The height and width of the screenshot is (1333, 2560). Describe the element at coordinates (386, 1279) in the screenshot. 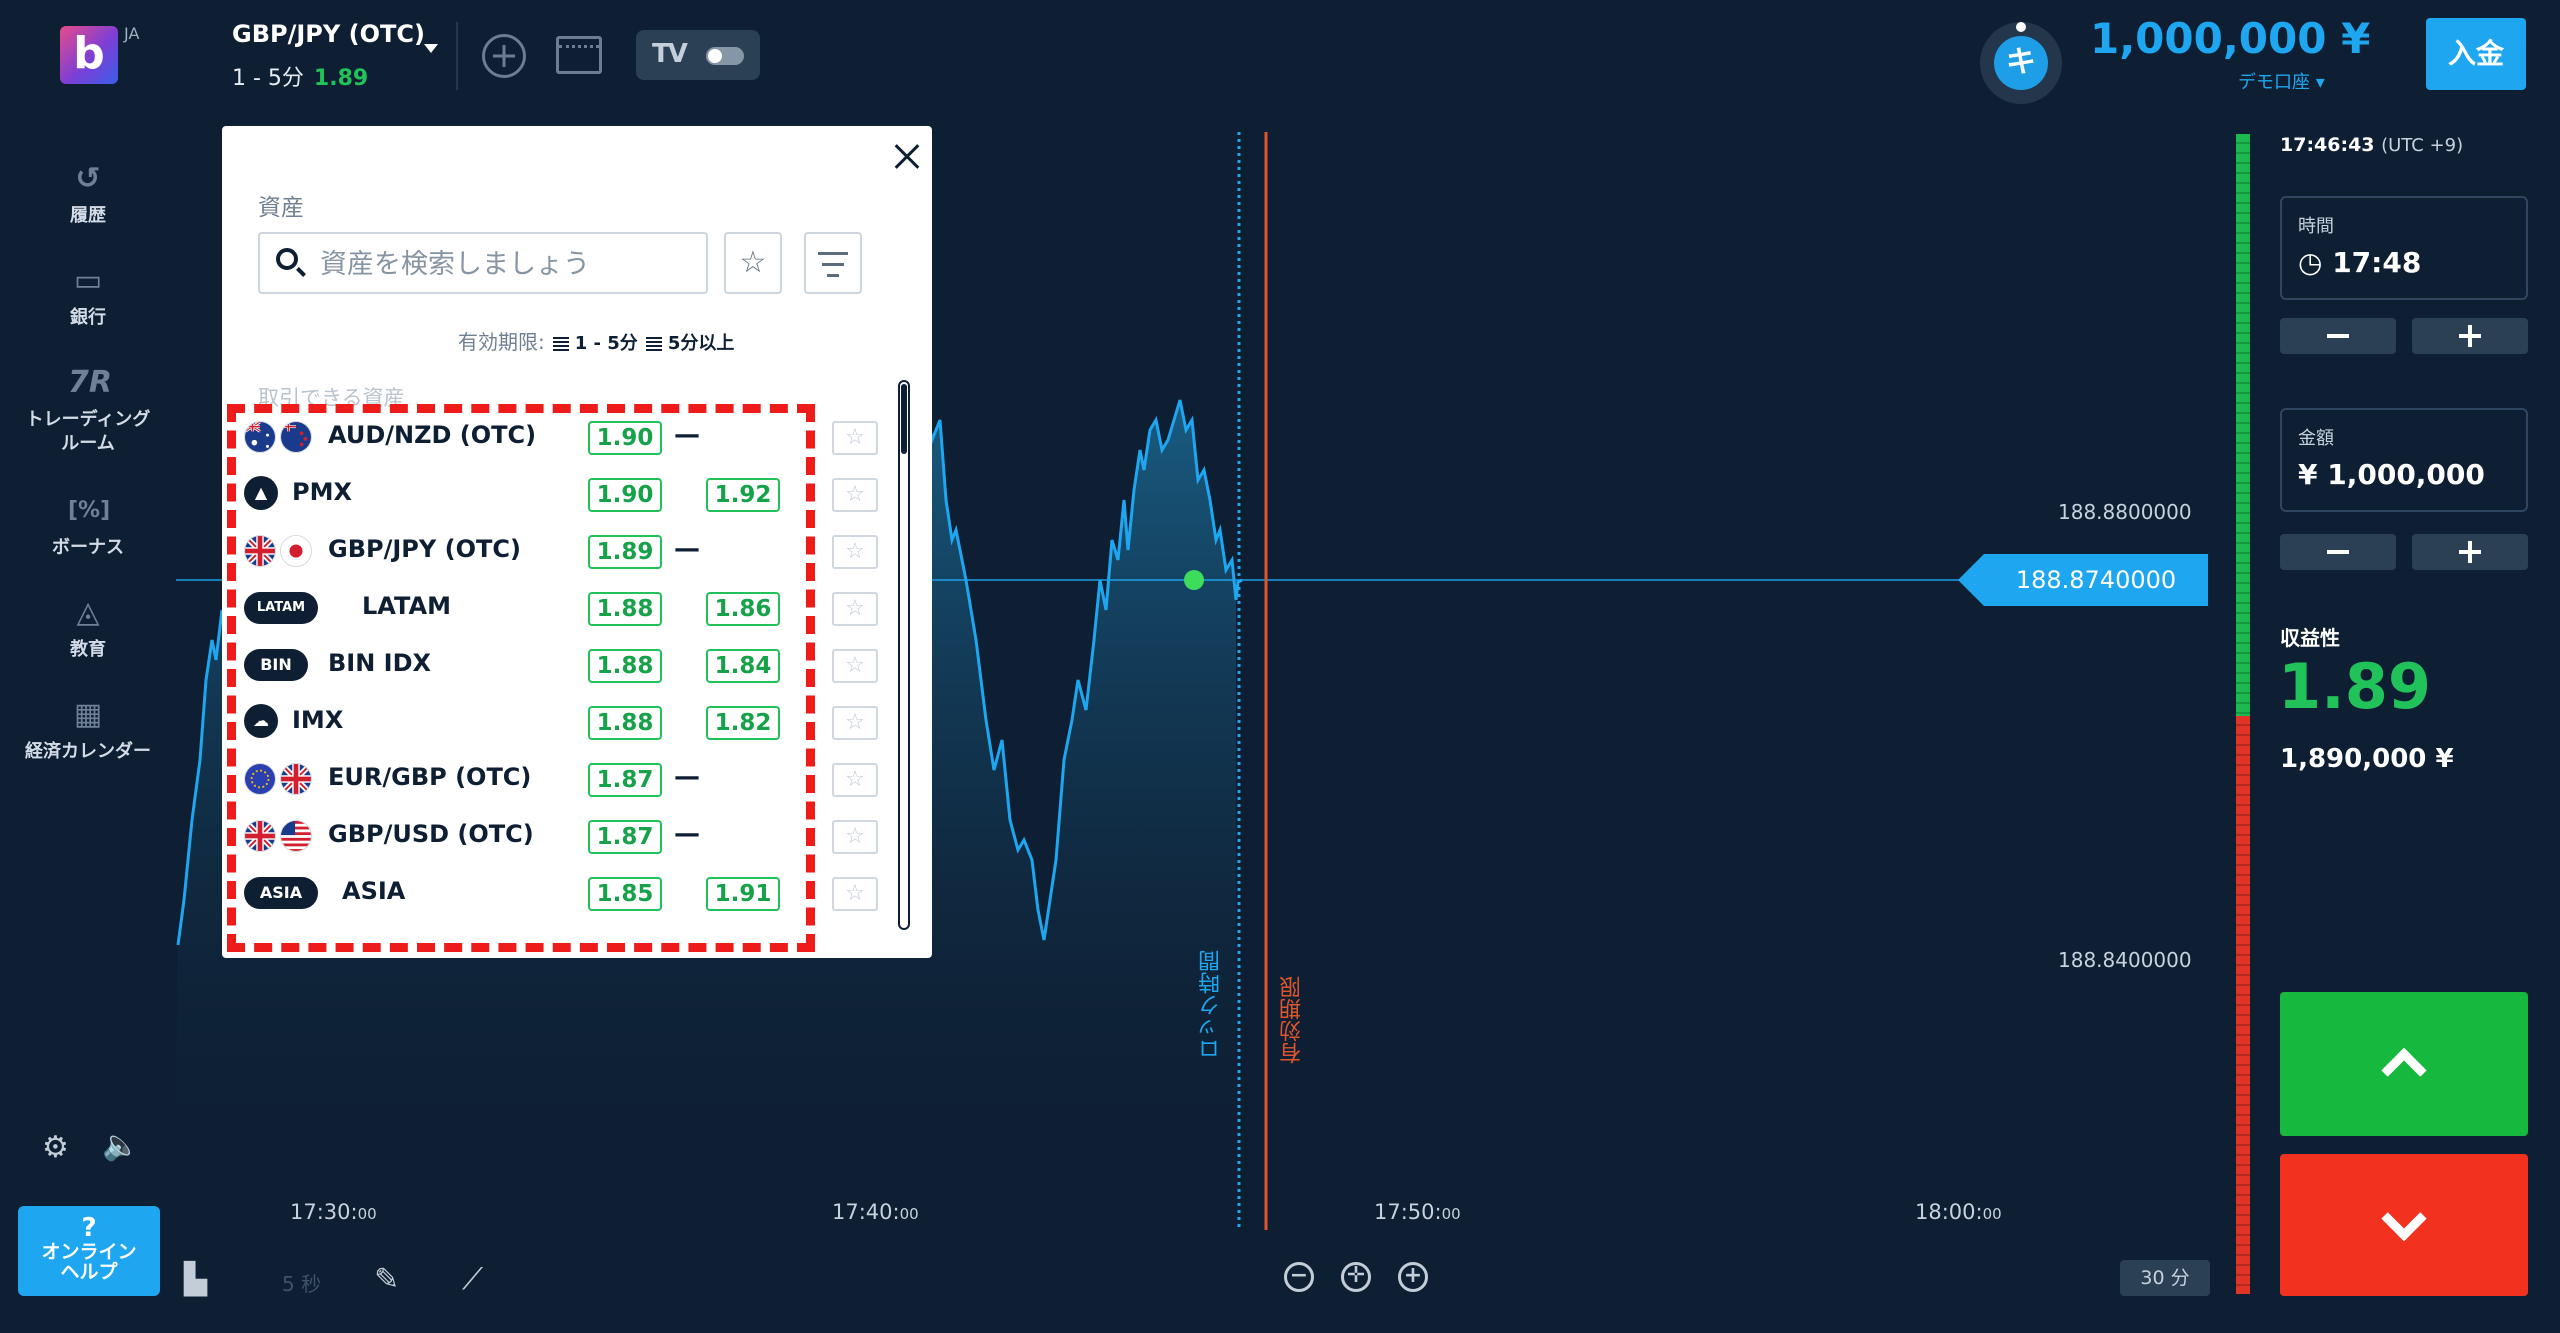

I see `ruler-icon: ✎` at that location.